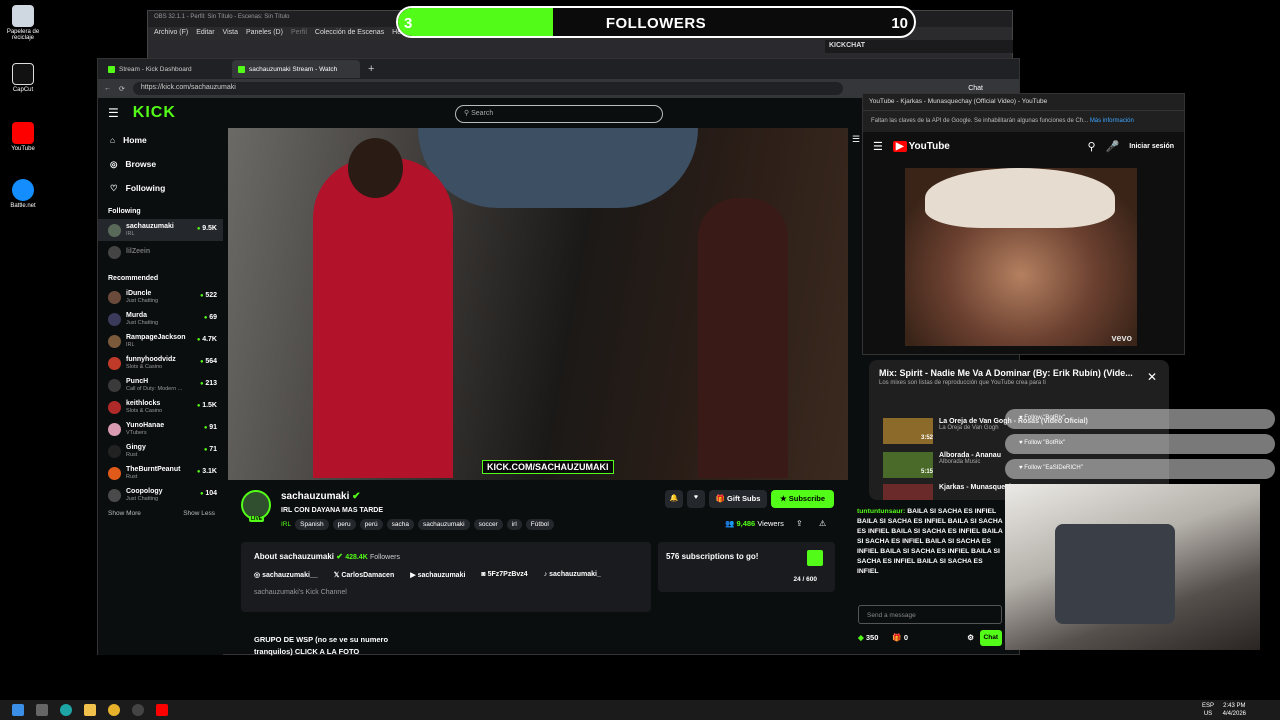  What do you see at coordinates (145, 188) in the screenshot?
I see `nav-label: Following` at bounding box center [145, 188].